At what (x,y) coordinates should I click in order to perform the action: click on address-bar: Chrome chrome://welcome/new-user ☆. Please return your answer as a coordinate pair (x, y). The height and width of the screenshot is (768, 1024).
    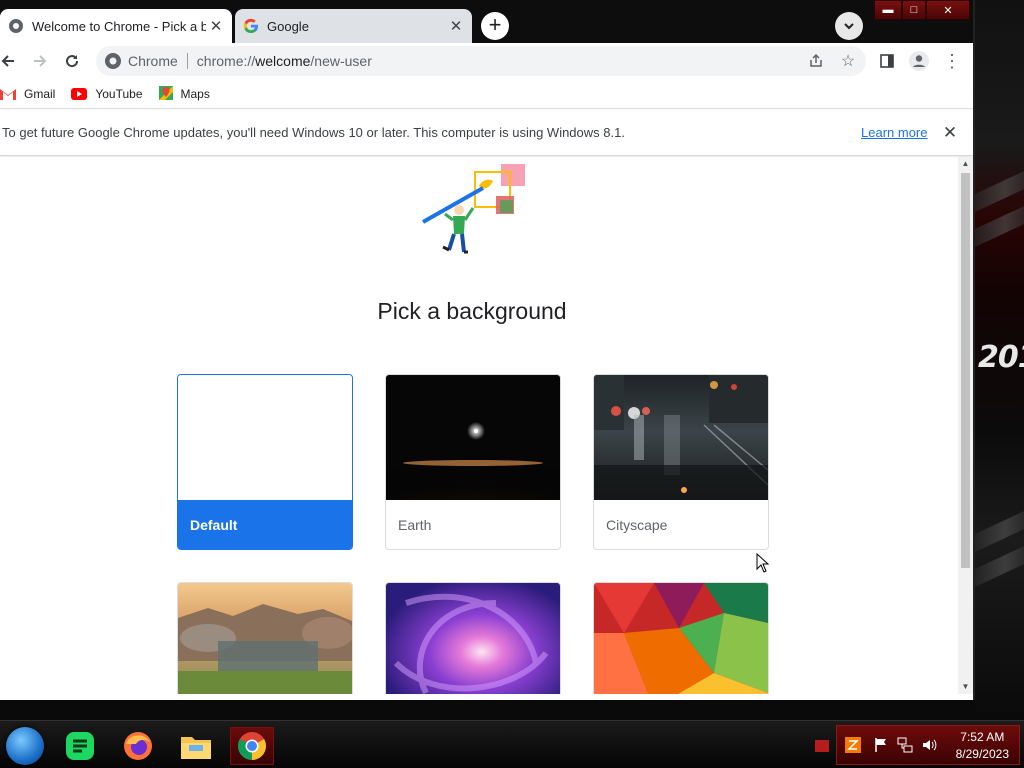
    Looking at the image, I should click on (481, 61).